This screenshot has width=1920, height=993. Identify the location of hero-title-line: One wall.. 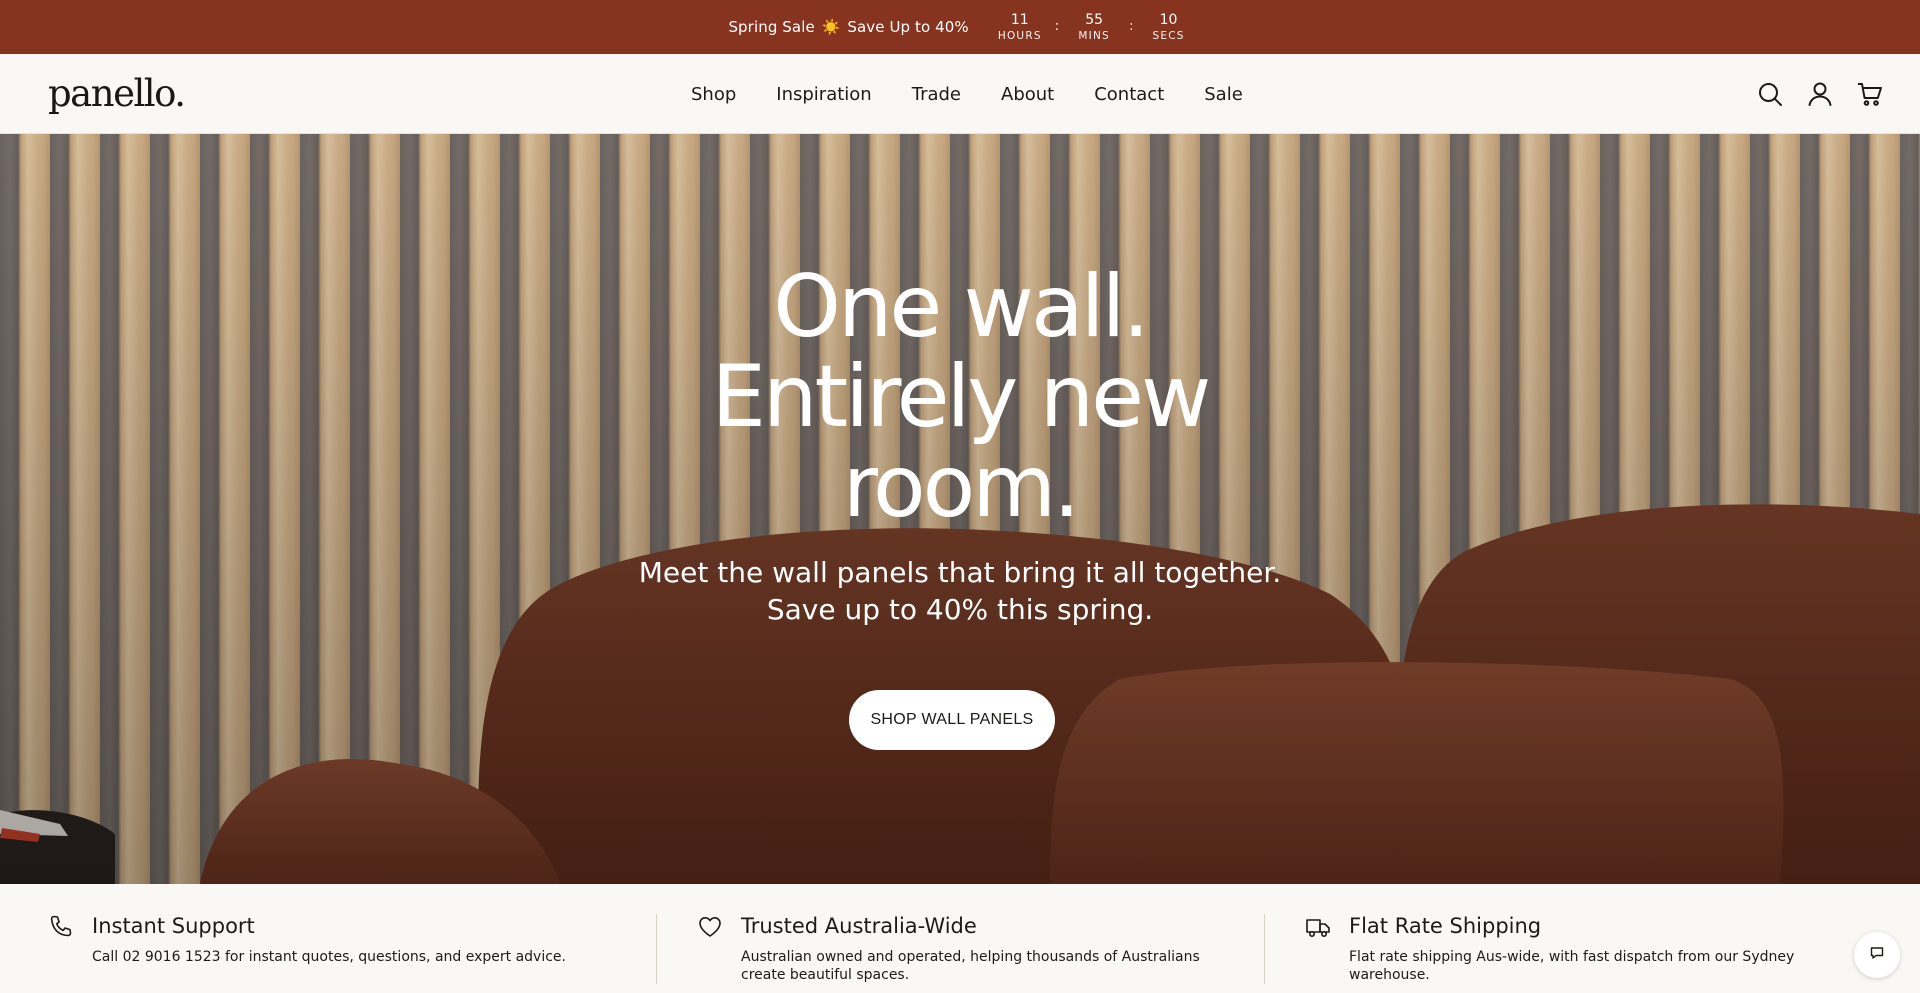
(961, 307).